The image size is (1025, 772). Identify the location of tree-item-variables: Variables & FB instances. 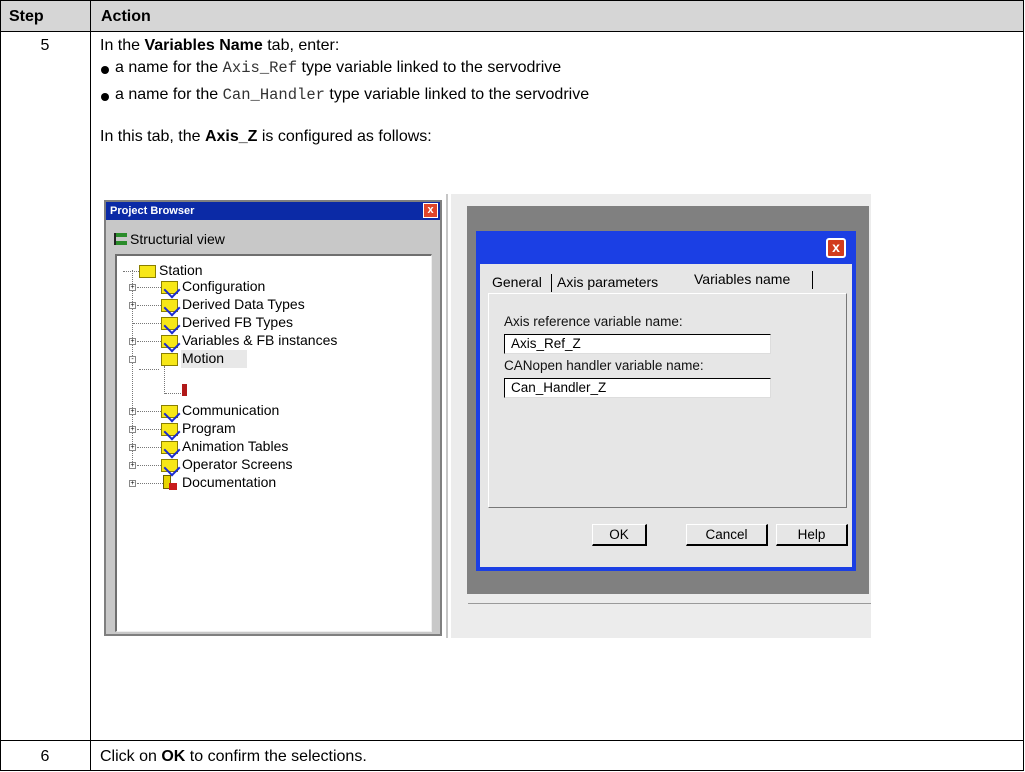
(259, 340).